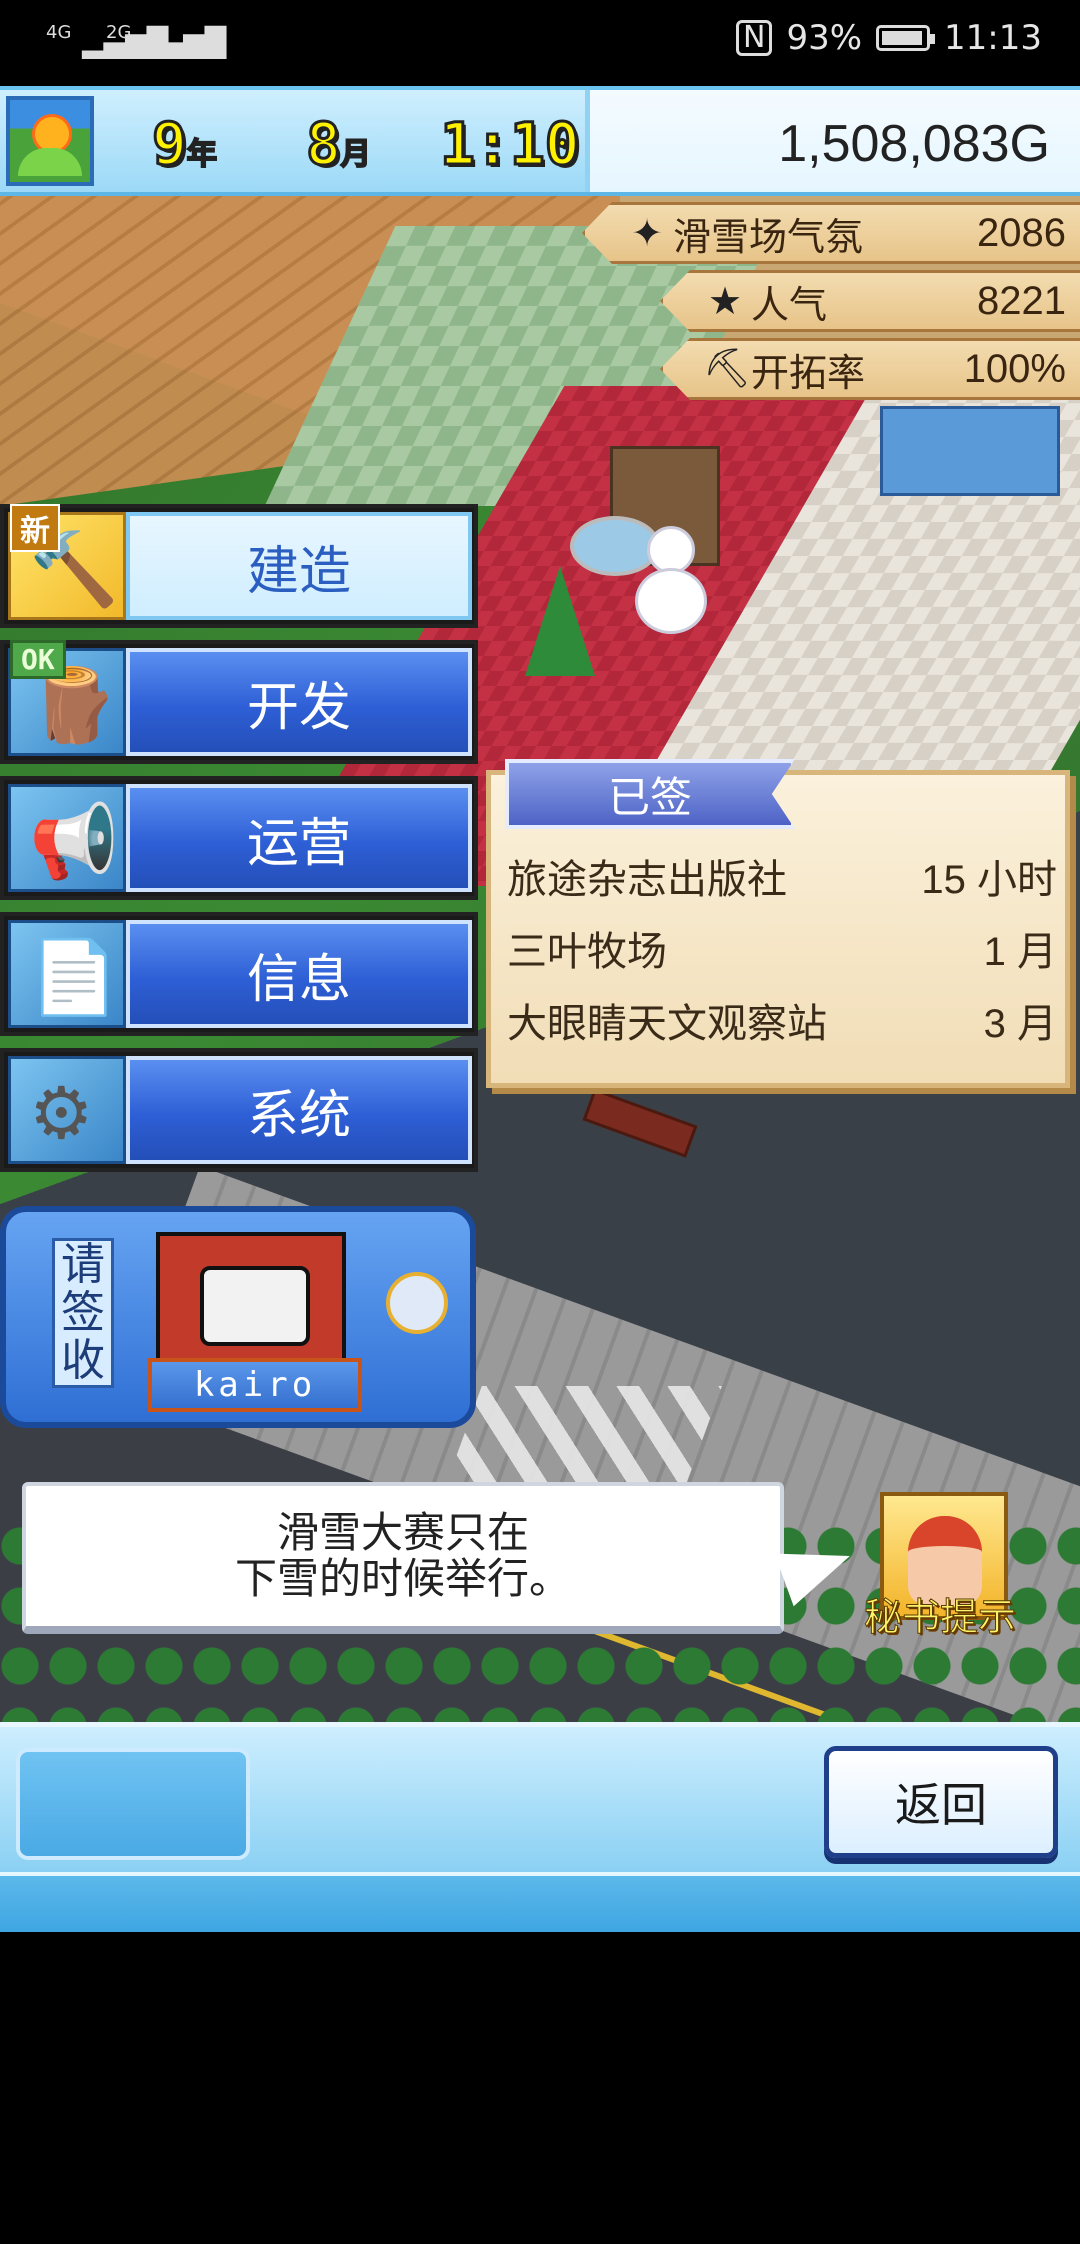  I want to click on kairo-plate: kairo, so click(255, 1385).